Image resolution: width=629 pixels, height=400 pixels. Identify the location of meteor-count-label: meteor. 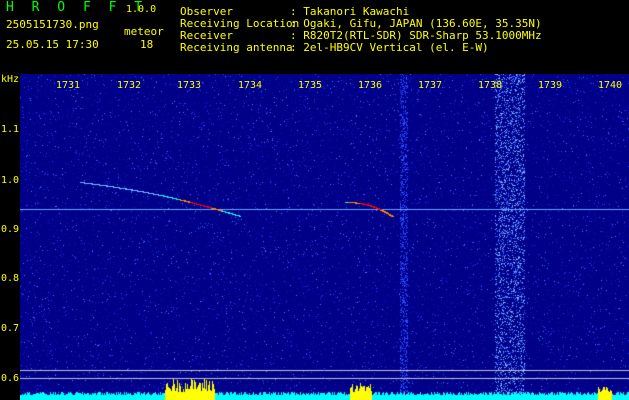
(144, 31).